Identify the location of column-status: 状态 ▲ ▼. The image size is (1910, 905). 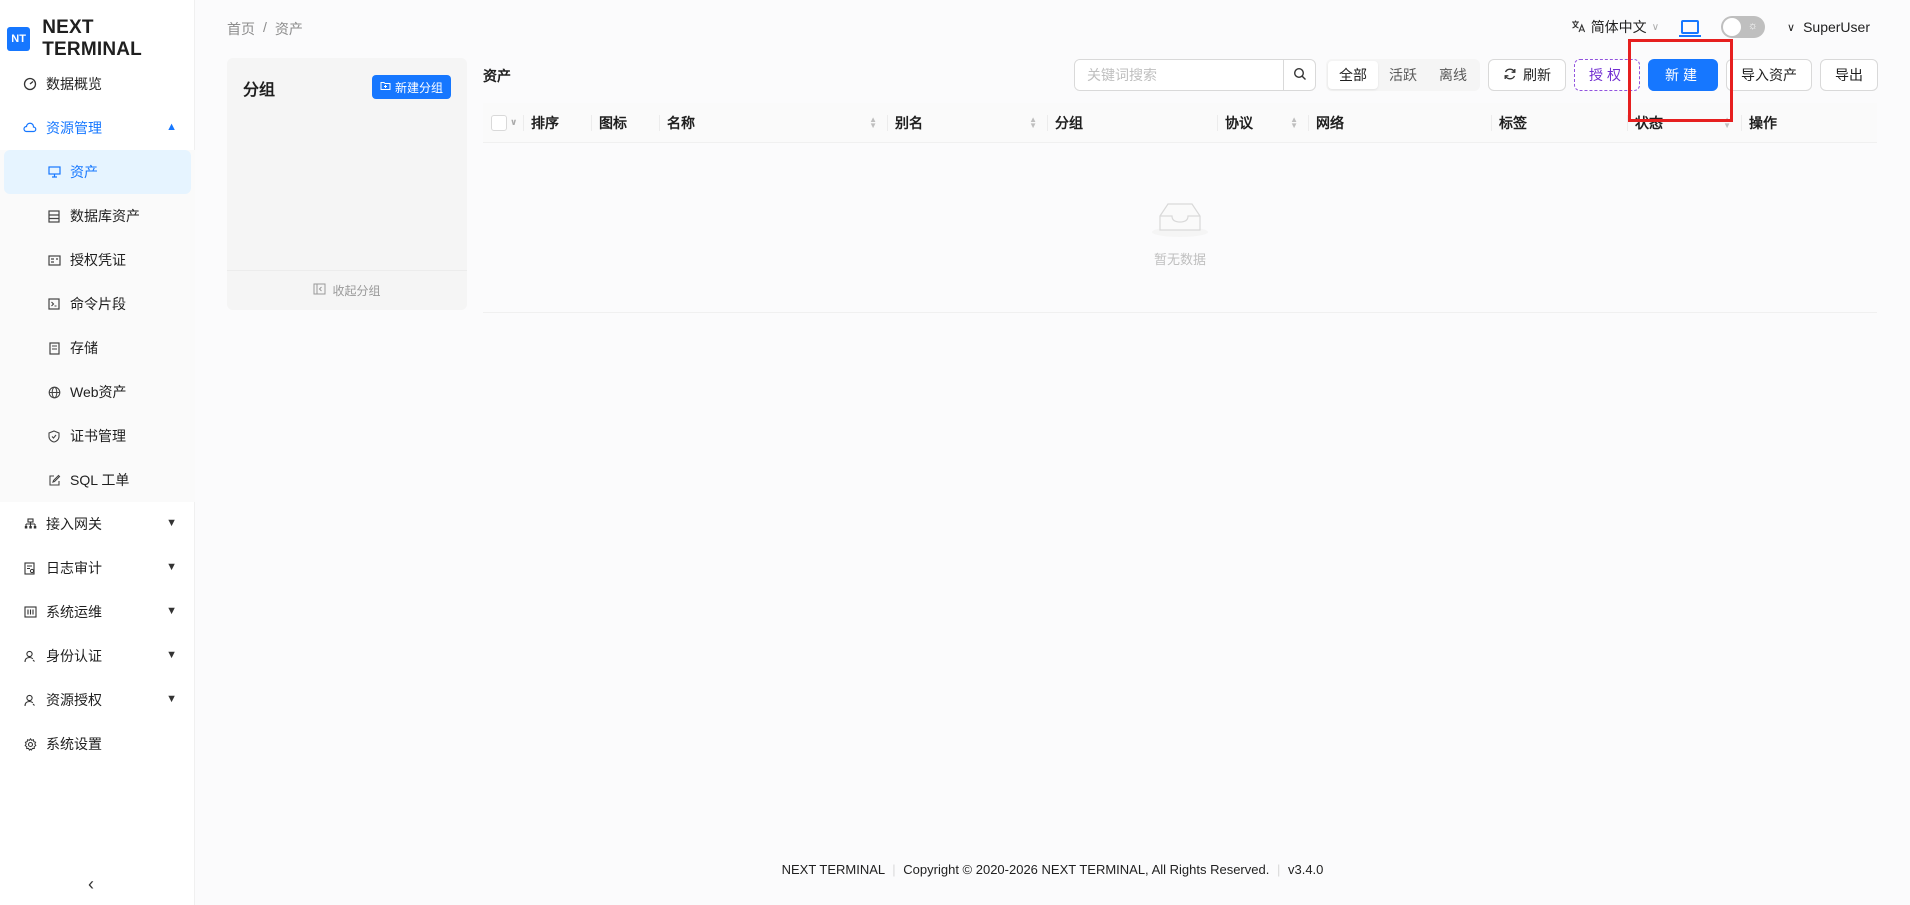
(1684, 123).